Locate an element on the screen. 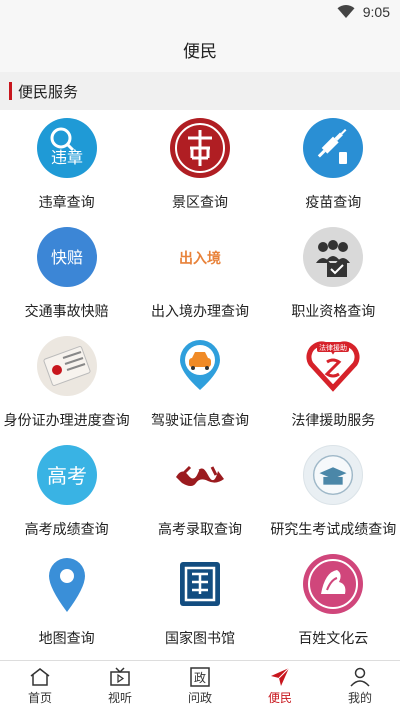  service-exam-score-query: 高考 高考成绩查询 is located at coordinates (66, 491).